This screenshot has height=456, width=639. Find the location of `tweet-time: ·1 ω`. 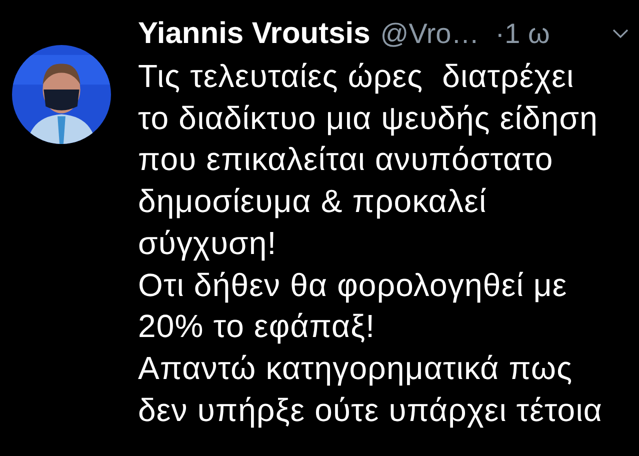

tweet-time: ·1 ω is located at coordinates (522, 34).